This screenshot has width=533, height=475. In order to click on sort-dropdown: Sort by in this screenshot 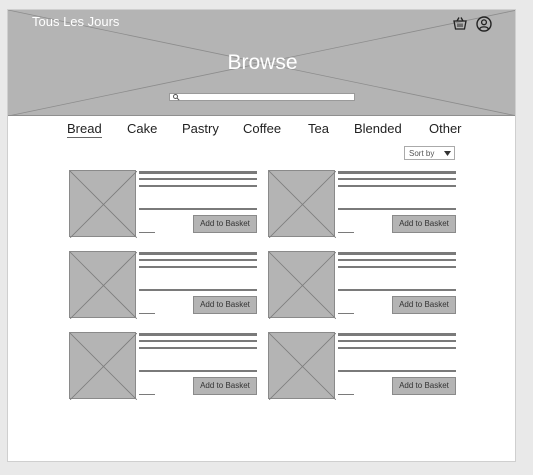, I will do `click(429, 153)`.